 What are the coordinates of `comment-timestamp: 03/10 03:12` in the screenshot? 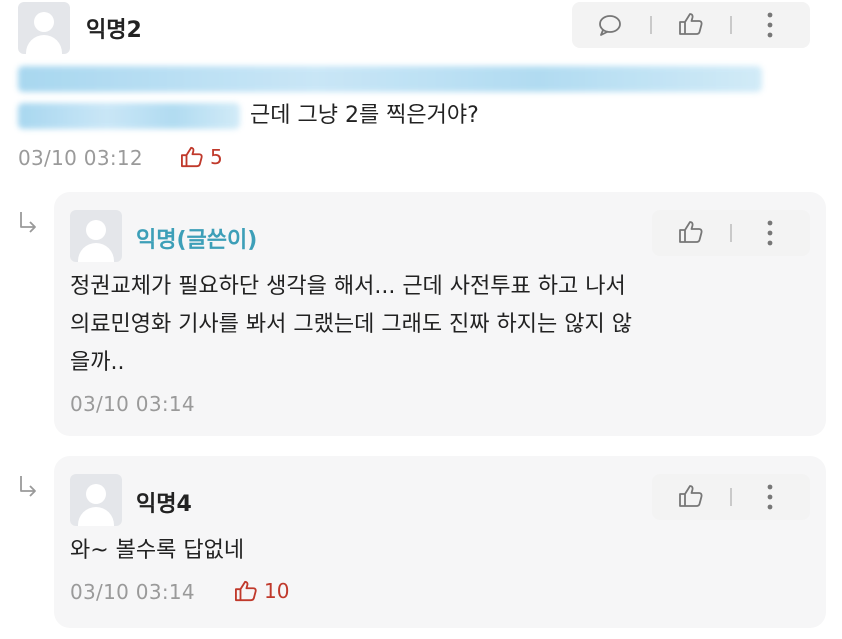 It's located at (80, 158).